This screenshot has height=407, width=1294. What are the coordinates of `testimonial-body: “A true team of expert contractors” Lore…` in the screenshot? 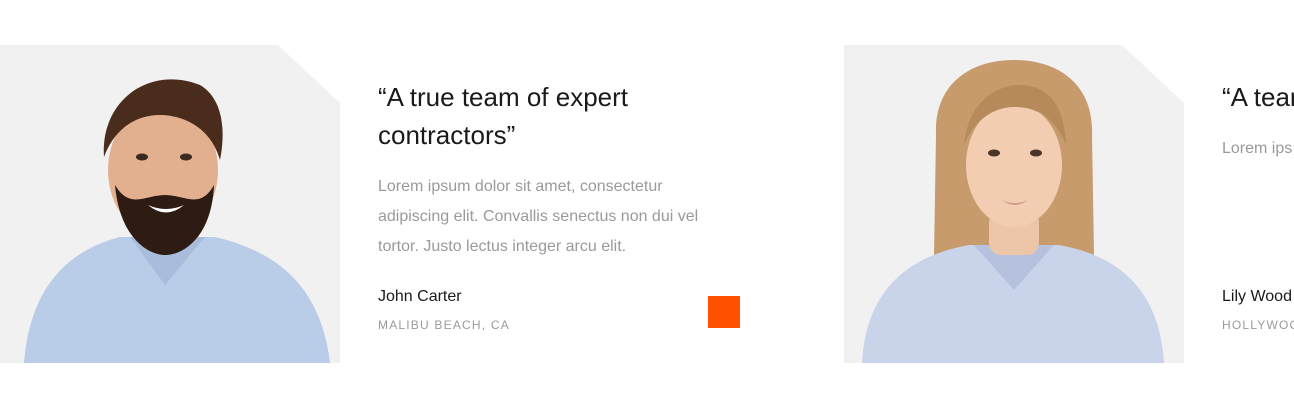 It's located at (558, 170).